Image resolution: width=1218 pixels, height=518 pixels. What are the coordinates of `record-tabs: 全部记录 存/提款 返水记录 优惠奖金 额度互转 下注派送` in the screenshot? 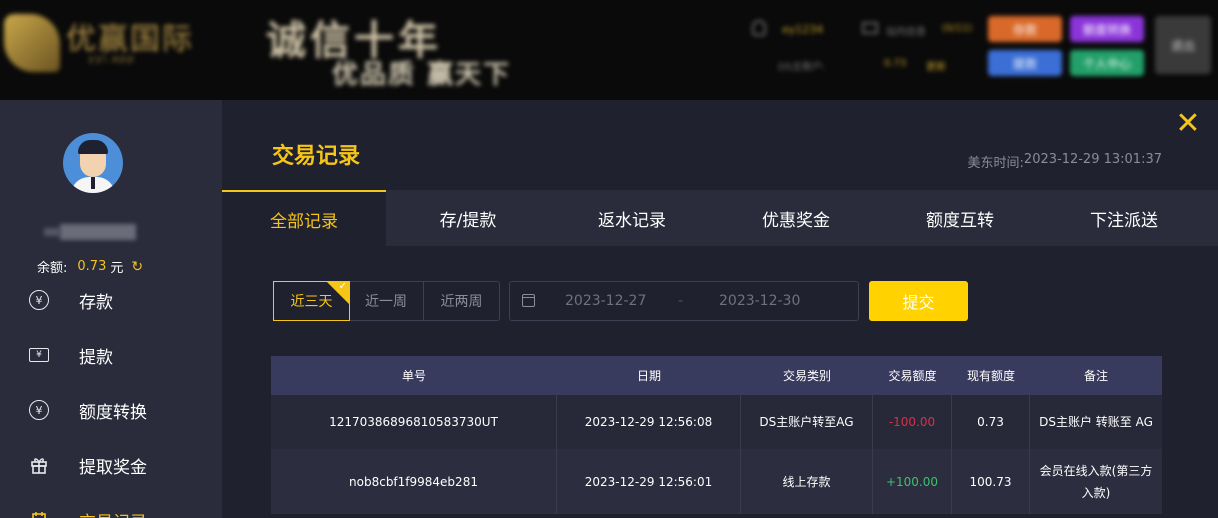 It's located at (720, 218).